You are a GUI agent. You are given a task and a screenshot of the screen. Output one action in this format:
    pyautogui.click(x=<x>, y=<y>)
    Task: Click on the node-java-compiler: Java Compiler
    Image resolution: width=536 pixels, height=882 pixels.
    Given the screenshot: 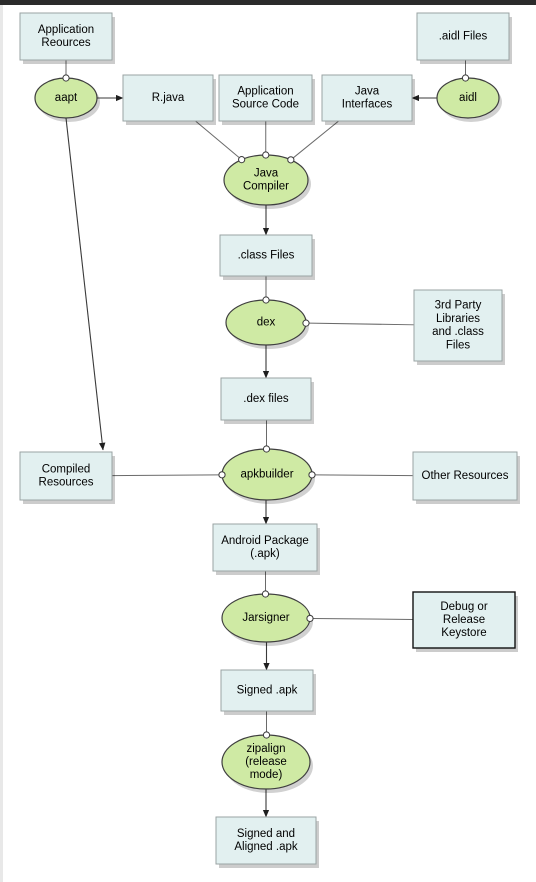 What is the action you would take?
    pyautogui.click(x=267, y=181)
    